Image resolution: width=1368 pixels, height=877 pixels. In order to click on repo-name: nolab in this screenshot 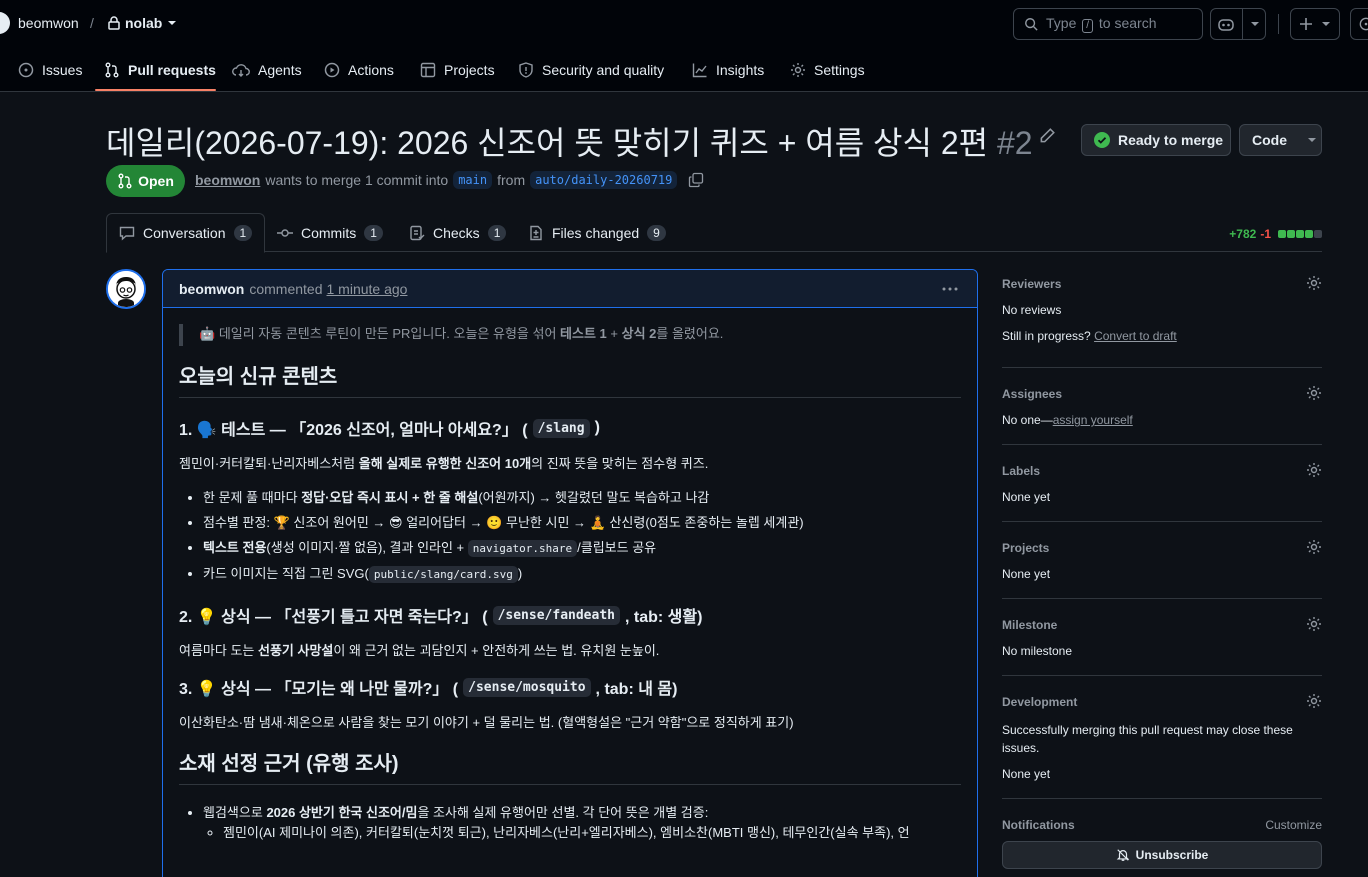, I will do `click(144, 23)`.